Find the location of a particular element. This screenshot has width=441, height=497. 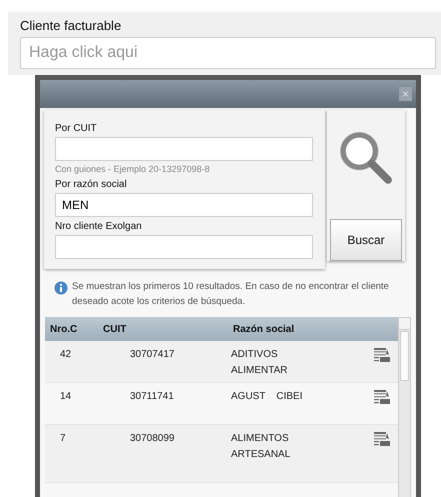

column-header: Nro.C is located at coordinates (63, 329).